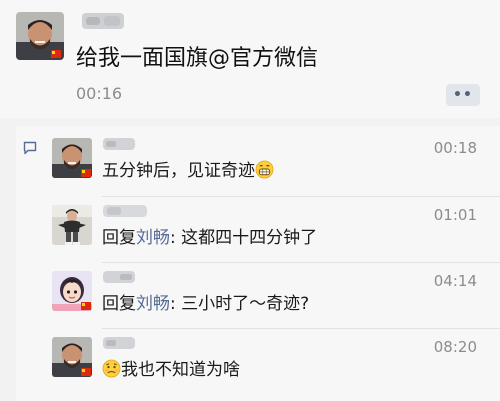 This screenshot has height=401, width=500. I want to click on comment-text: 五分钟后，见证奇迹, so click(188, 171).